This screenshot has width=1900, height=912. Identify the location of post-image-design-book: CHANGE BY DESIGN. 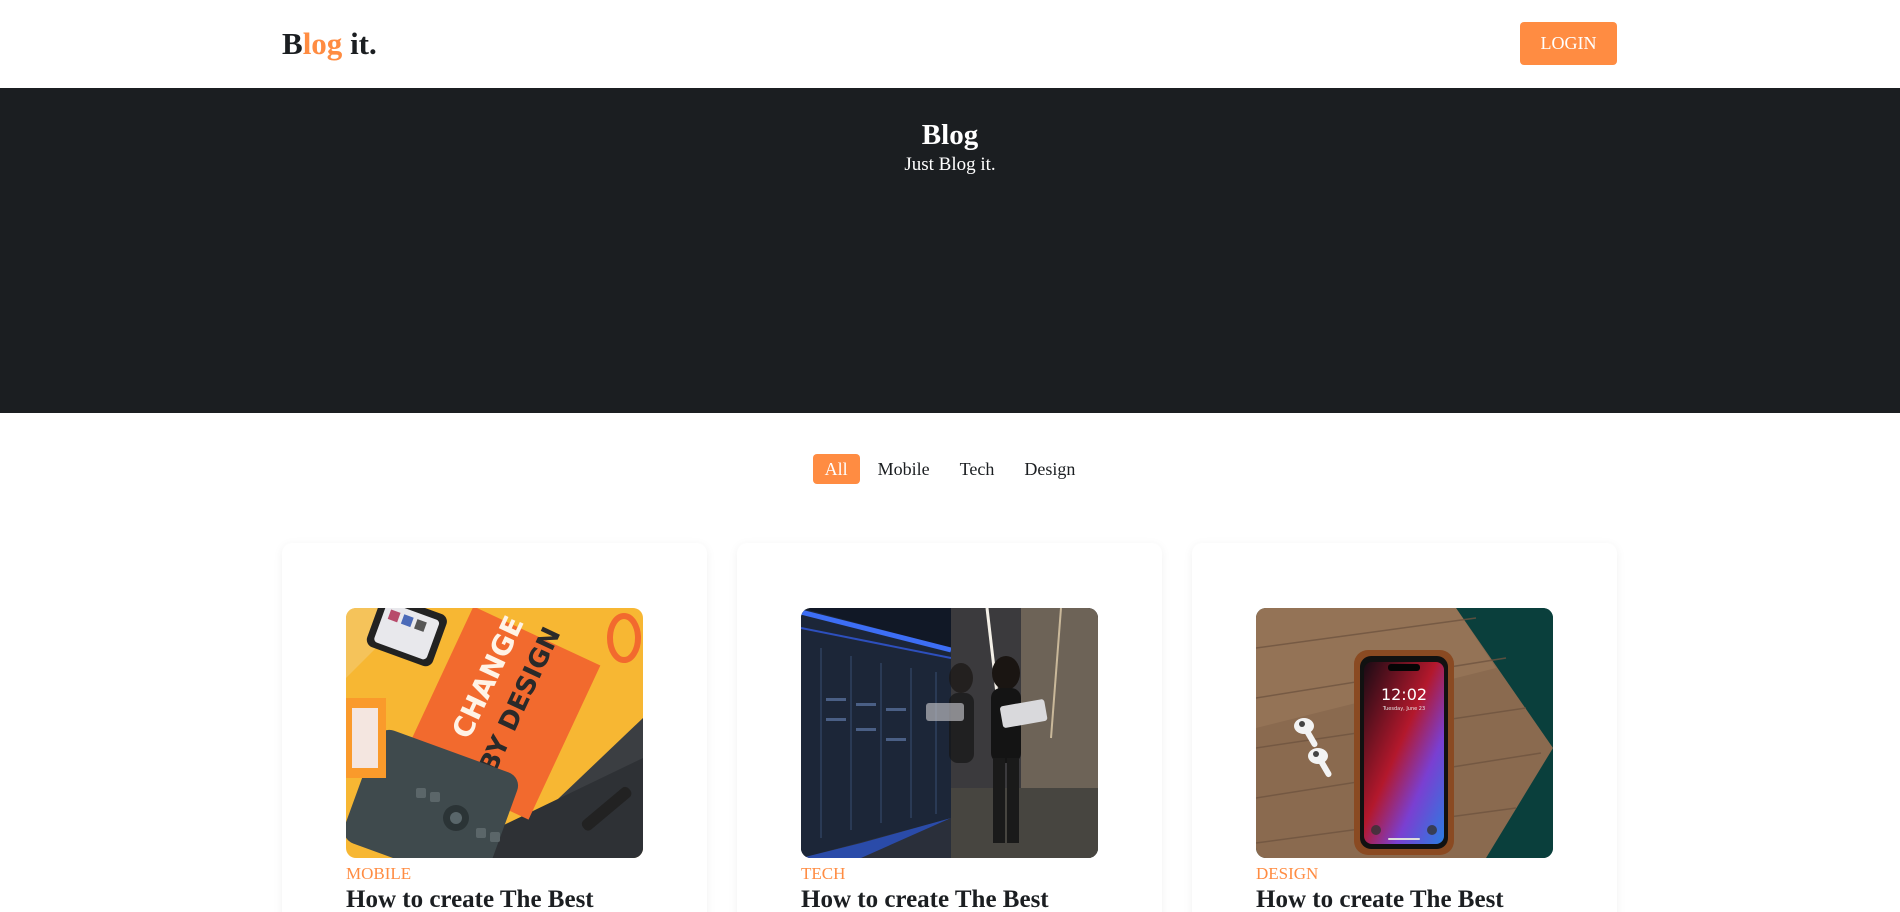
(494, 733).